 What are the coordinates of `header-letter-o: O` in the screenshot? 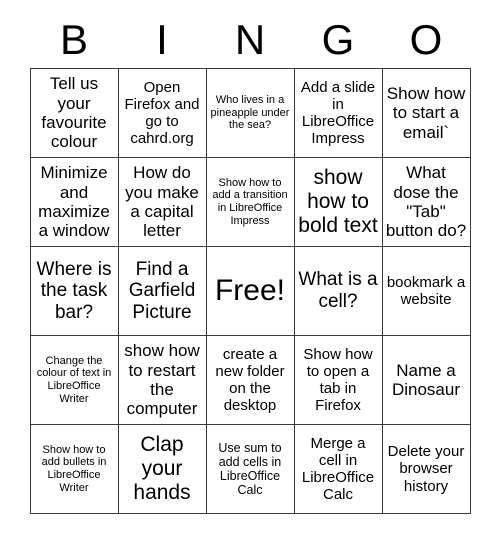 It's located at (426, 39).